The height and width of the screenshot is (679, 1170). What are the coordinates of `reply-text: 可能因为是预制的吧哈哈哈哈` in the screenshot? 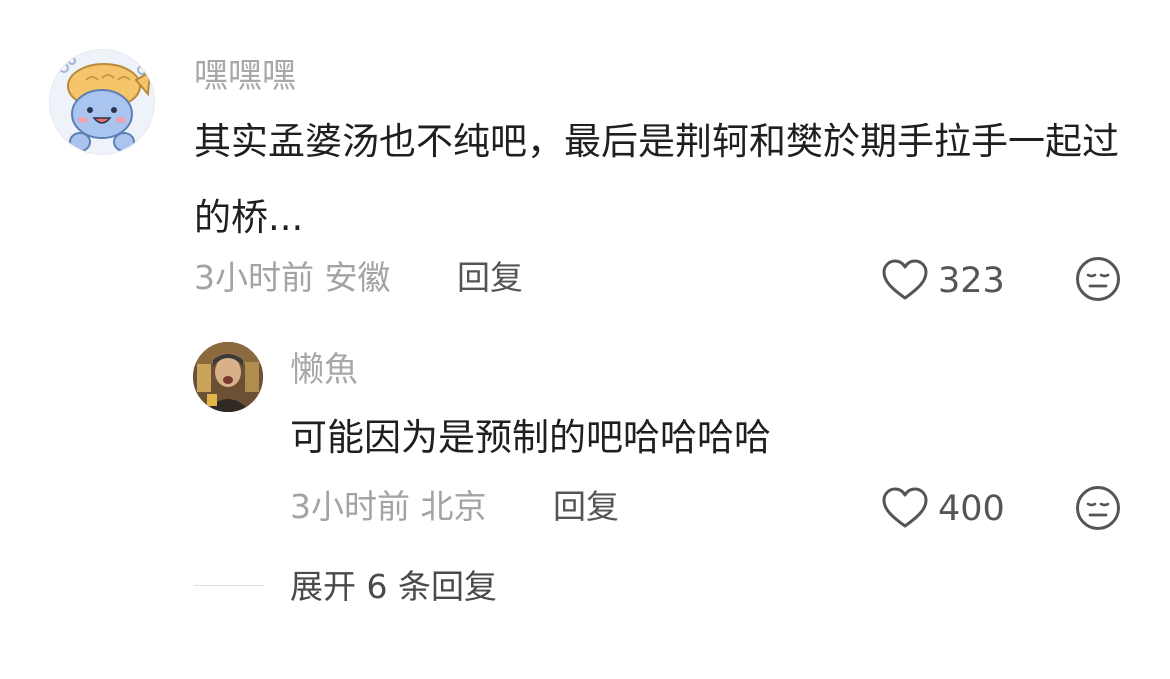 It's located at (530, 437).